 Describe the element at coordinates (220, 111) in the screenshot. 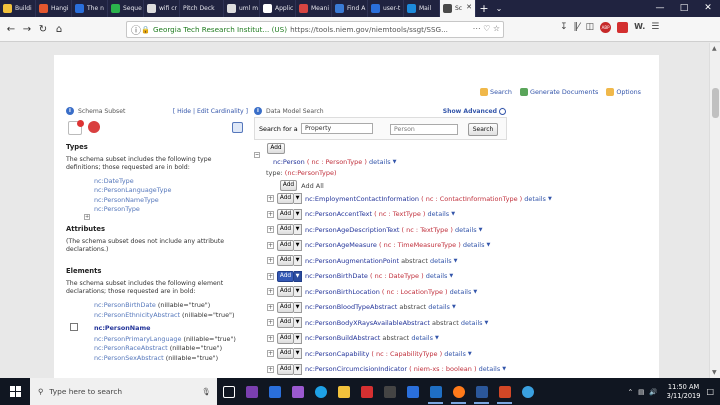

I see `edit-cardinality-link: Edit Cardinality` at that location.